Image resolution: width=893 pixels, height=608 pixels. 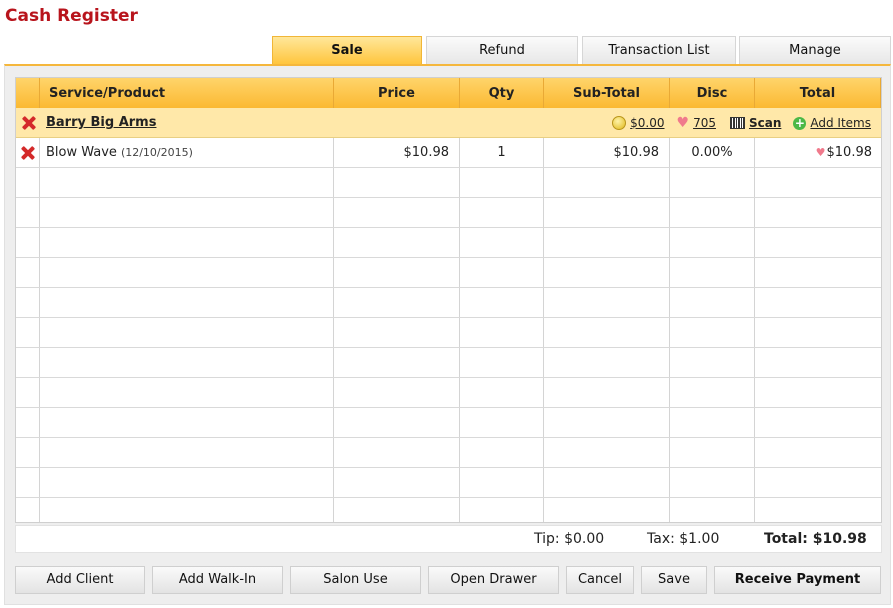 I want to click on save-button: Save, so click(x=674, y=580).